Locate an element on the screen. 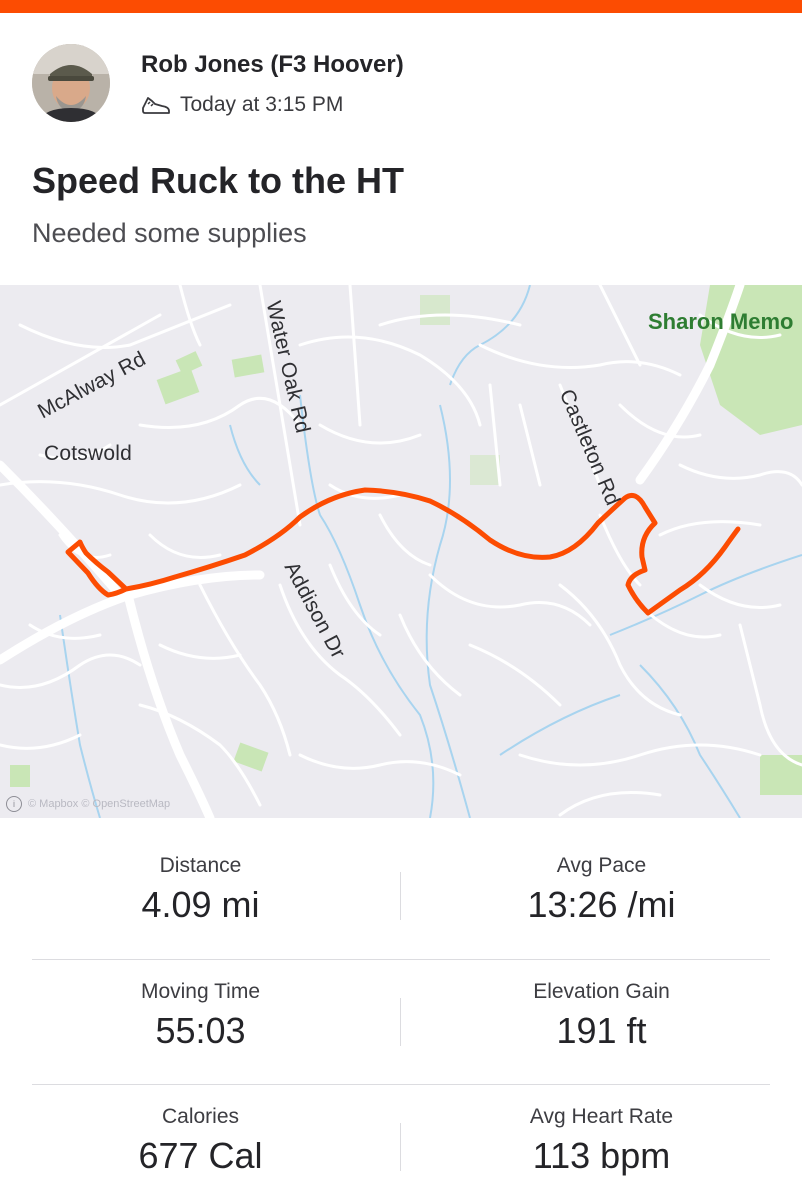 The image size is (802, 1200). map-attribution-text: © Mapbox © OpenStreetMap is located at coordinates (99, 804).